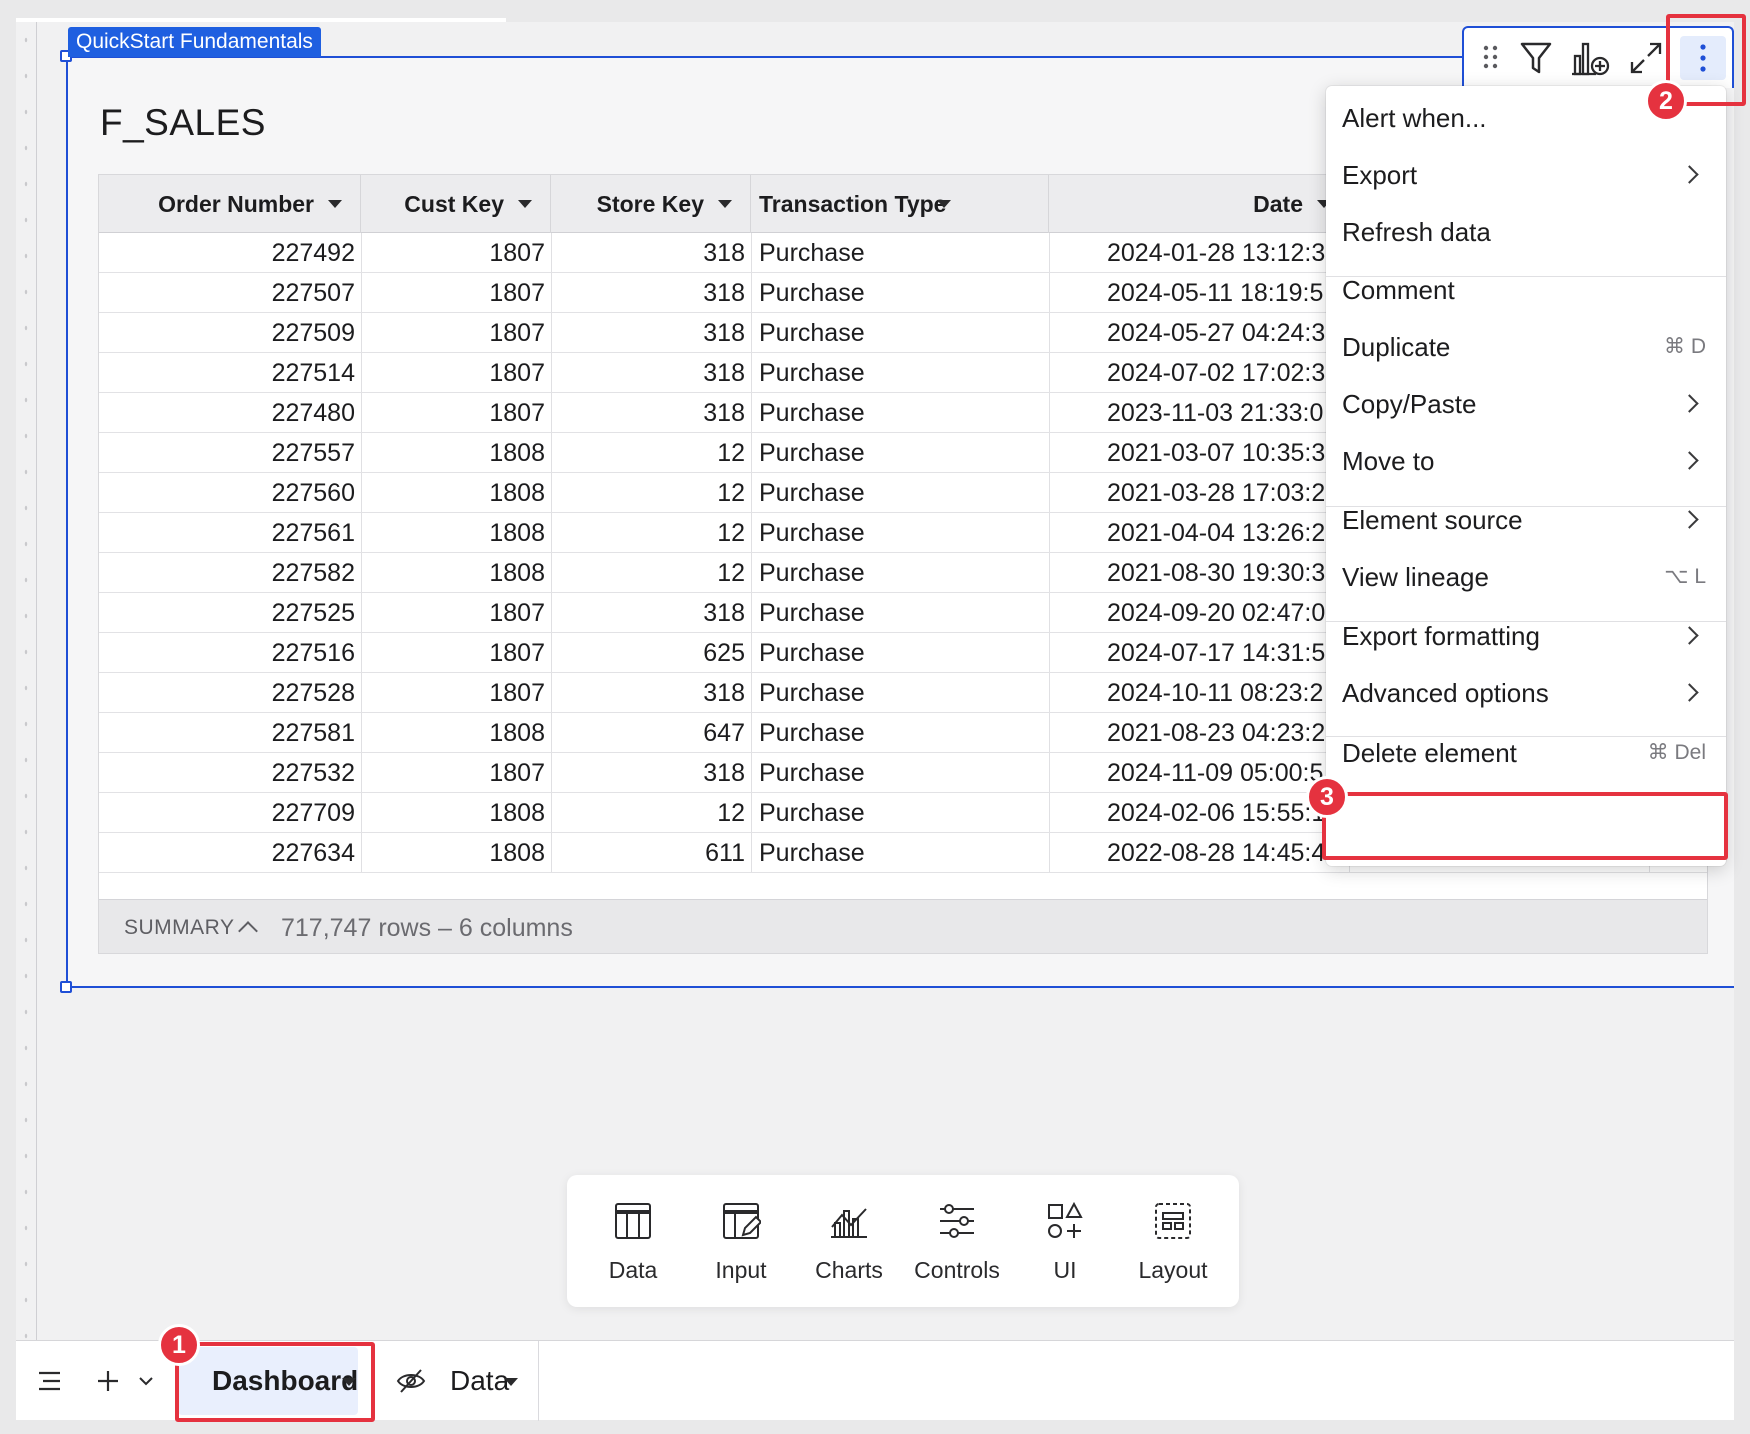  What do you see at coordinates (1196, 573) in the screenshot?
I see `table-cell: 2021-08-30 19:30:3` at bounding box center [1196, 573].